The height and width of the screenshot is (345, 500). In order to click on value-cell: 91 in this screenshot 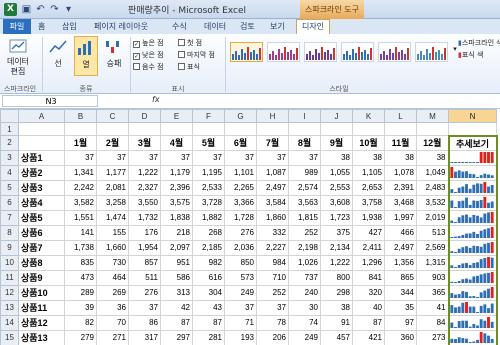, I will do `click(336, 322)`.